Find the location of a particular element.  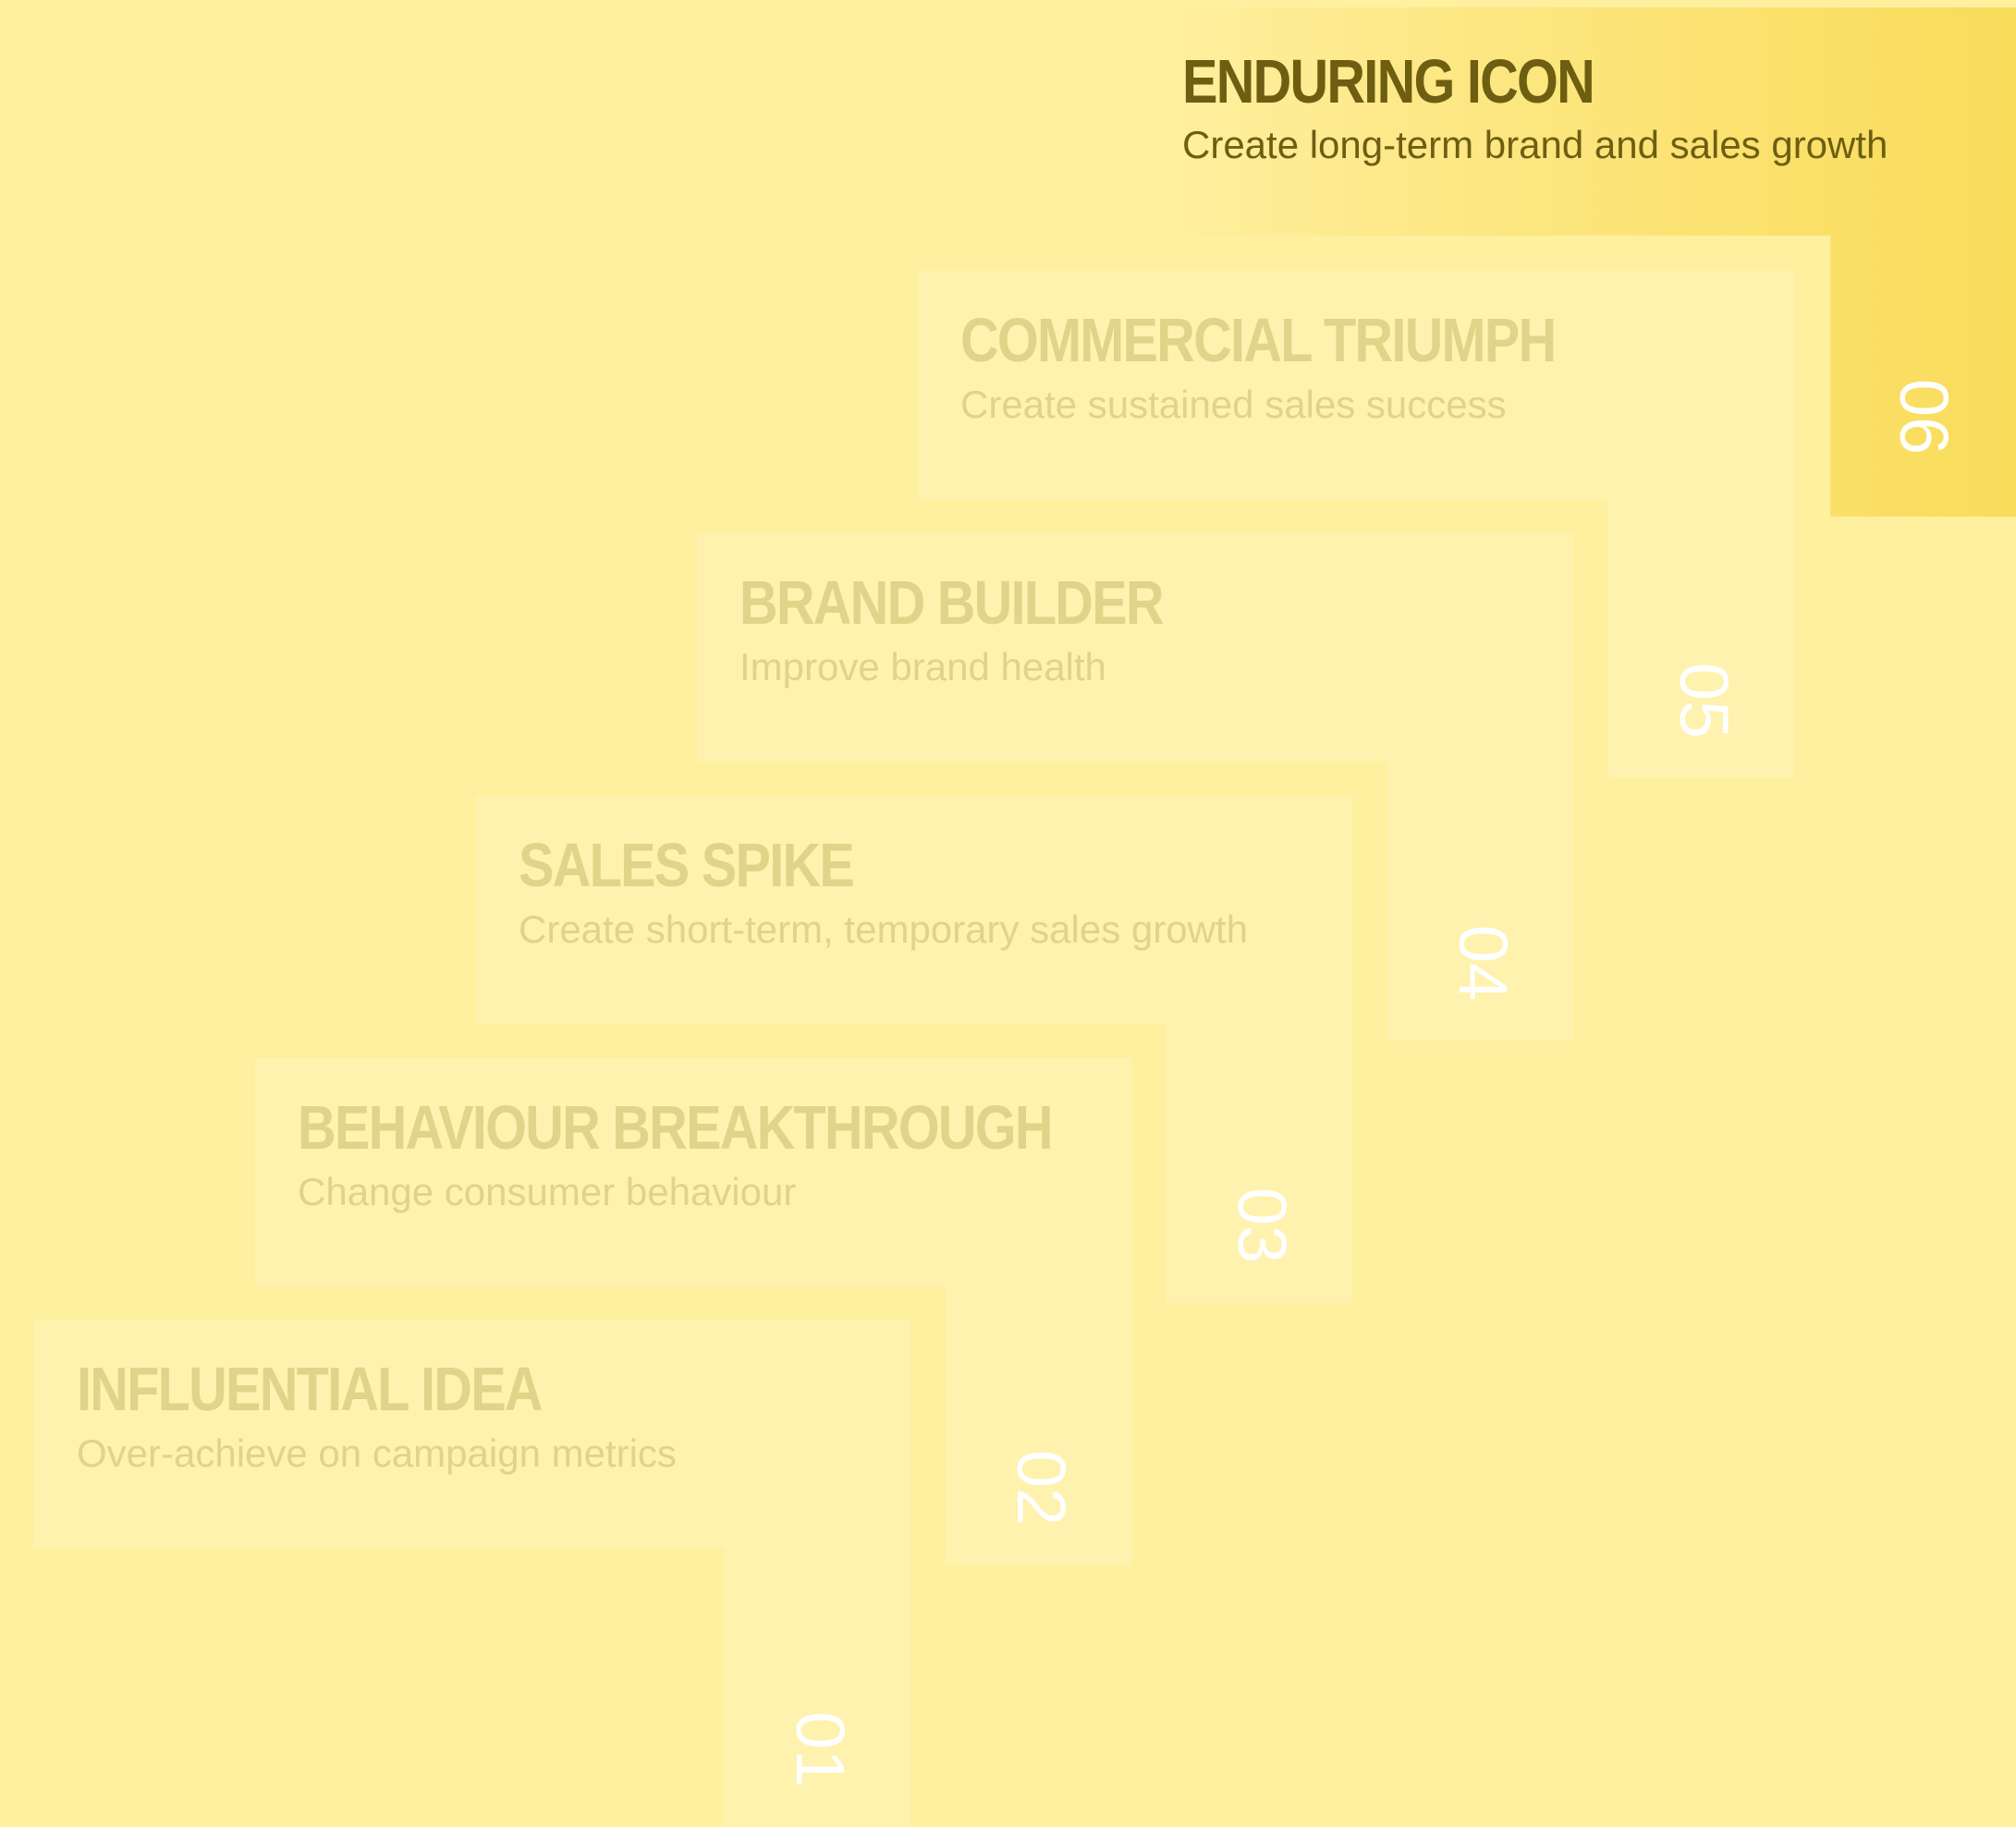

step-title: INFLUENTIAL IDEA is located at coordinates (310, 1389).